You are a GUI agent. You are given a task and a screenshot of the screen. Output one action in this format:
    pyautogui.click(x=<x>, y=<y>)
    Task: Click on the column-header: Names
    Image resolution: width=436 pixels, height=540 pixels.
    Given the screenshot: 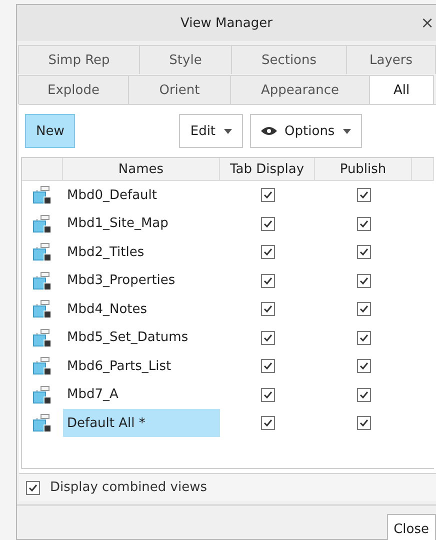 What is the action you would take?
    pyautogui.click(x=141, y=169)
    